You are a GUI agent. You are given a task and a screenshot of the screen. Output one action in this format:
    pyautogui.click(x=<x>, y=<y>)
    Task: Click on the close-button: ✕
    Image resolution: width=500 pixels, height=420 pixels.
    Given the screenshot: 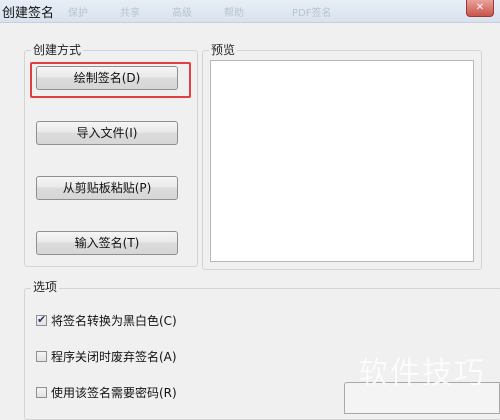 What is the action you would take?
    pyautogui.click(x=480, y=8)
    